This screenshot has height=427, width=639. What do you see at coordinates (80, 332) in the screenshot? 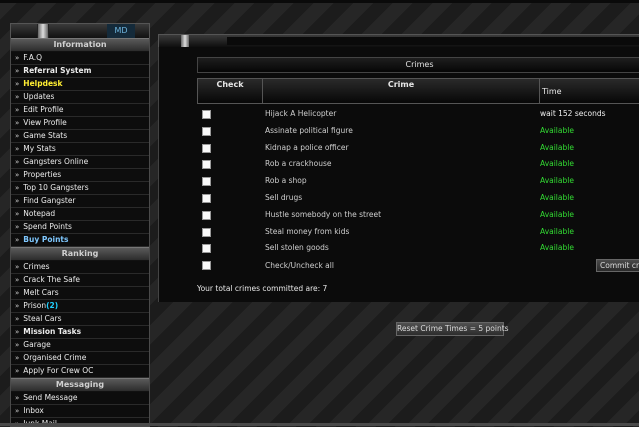
I see `sidebar-item-mission-tasks: » Mission Tasks` at bounding box center [80, 332].